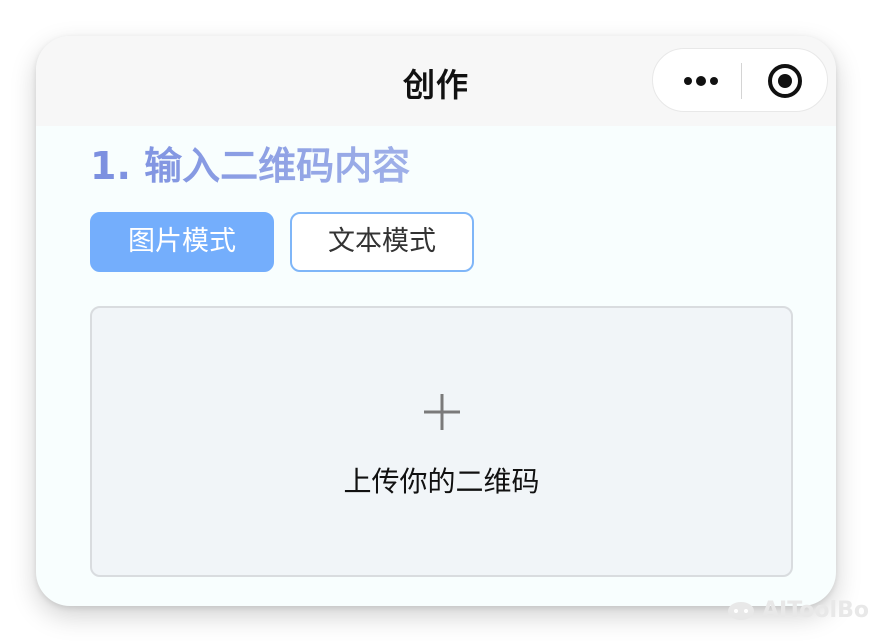  Describe the element at coordinates (701, 81) in the screenshot. I see `more-dots-icon` at that location.